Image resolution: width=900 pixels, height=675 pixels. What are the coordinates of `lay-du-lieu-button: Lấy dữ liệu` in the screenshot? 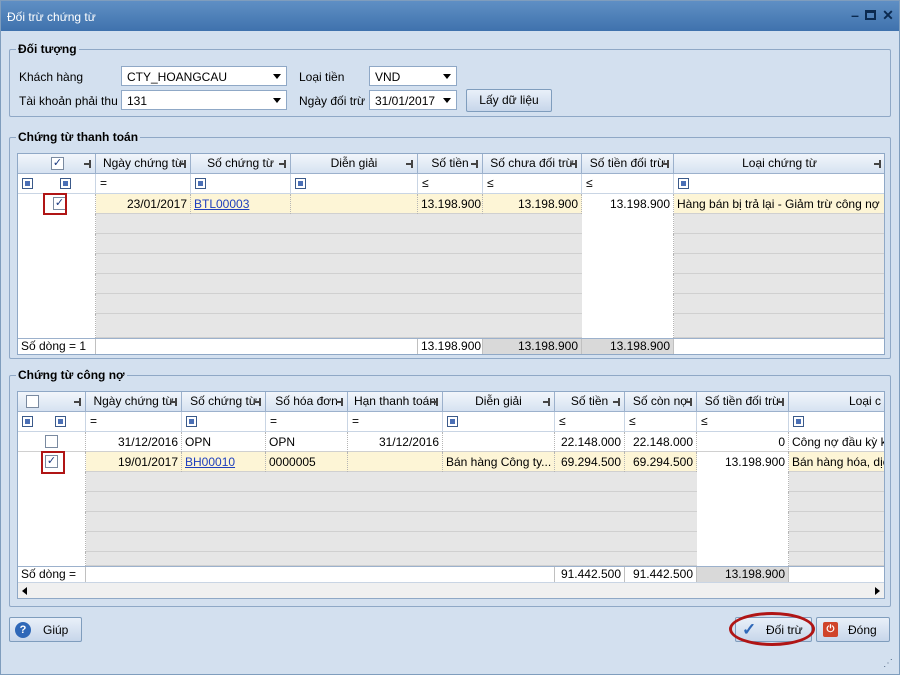 It's located at (509, 100).